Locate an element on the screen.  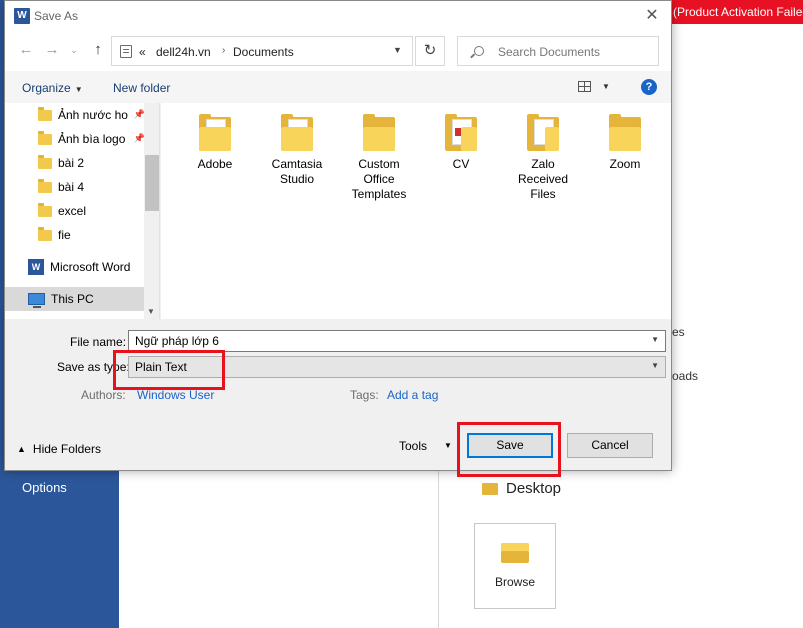
up-arrow-icon: ↑ is located at coordinates (98, 50).